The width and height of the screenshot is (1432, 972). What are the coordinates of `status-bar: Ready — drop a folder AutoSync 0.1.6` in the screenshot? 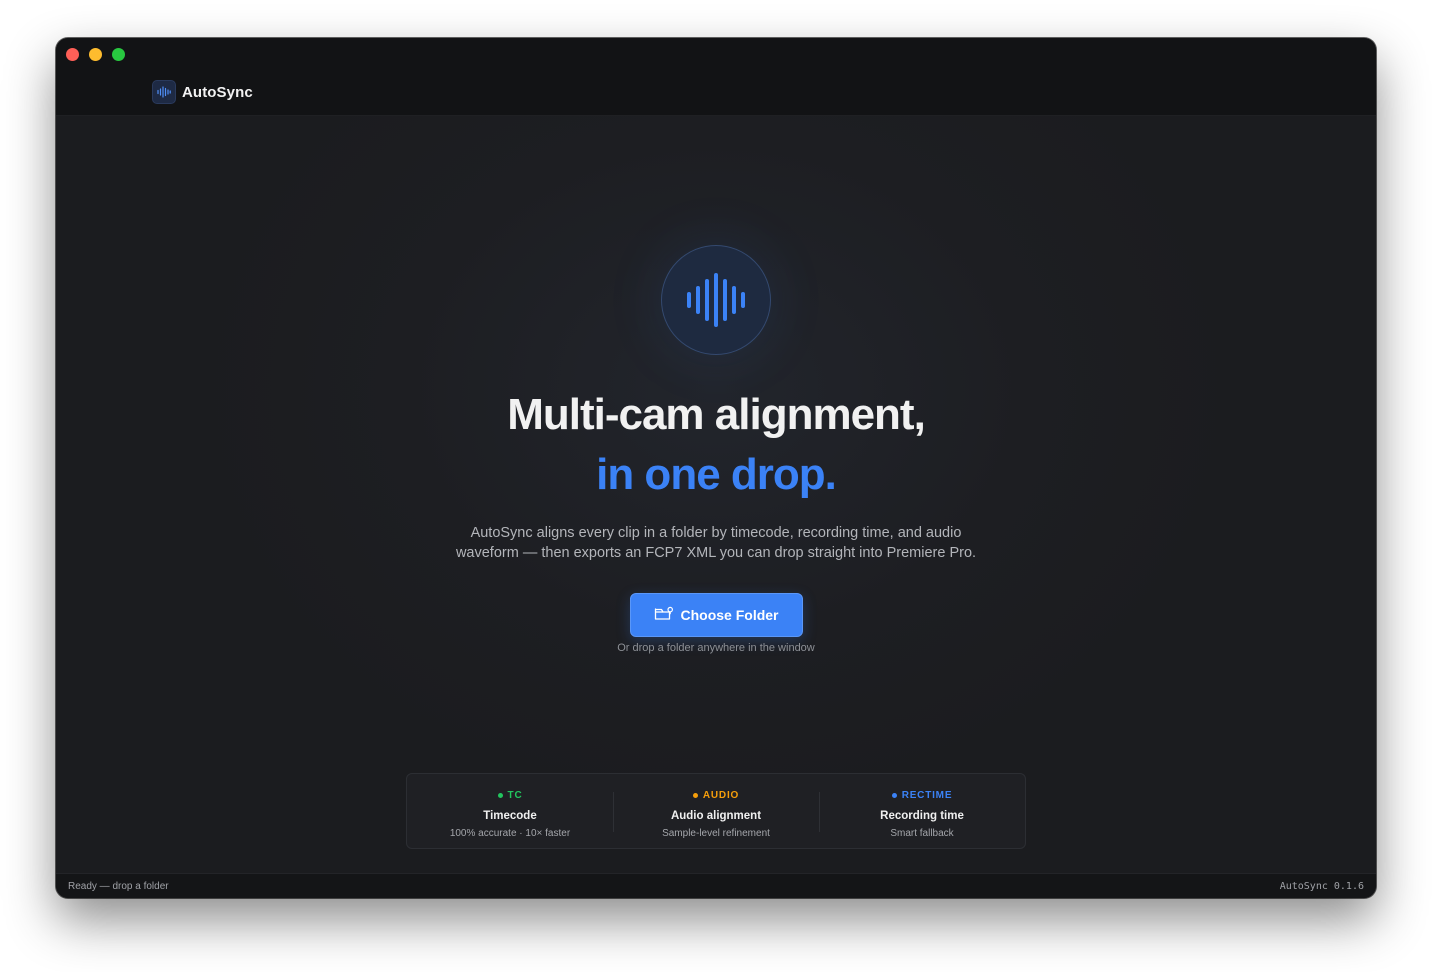 It's located at (716, 885).